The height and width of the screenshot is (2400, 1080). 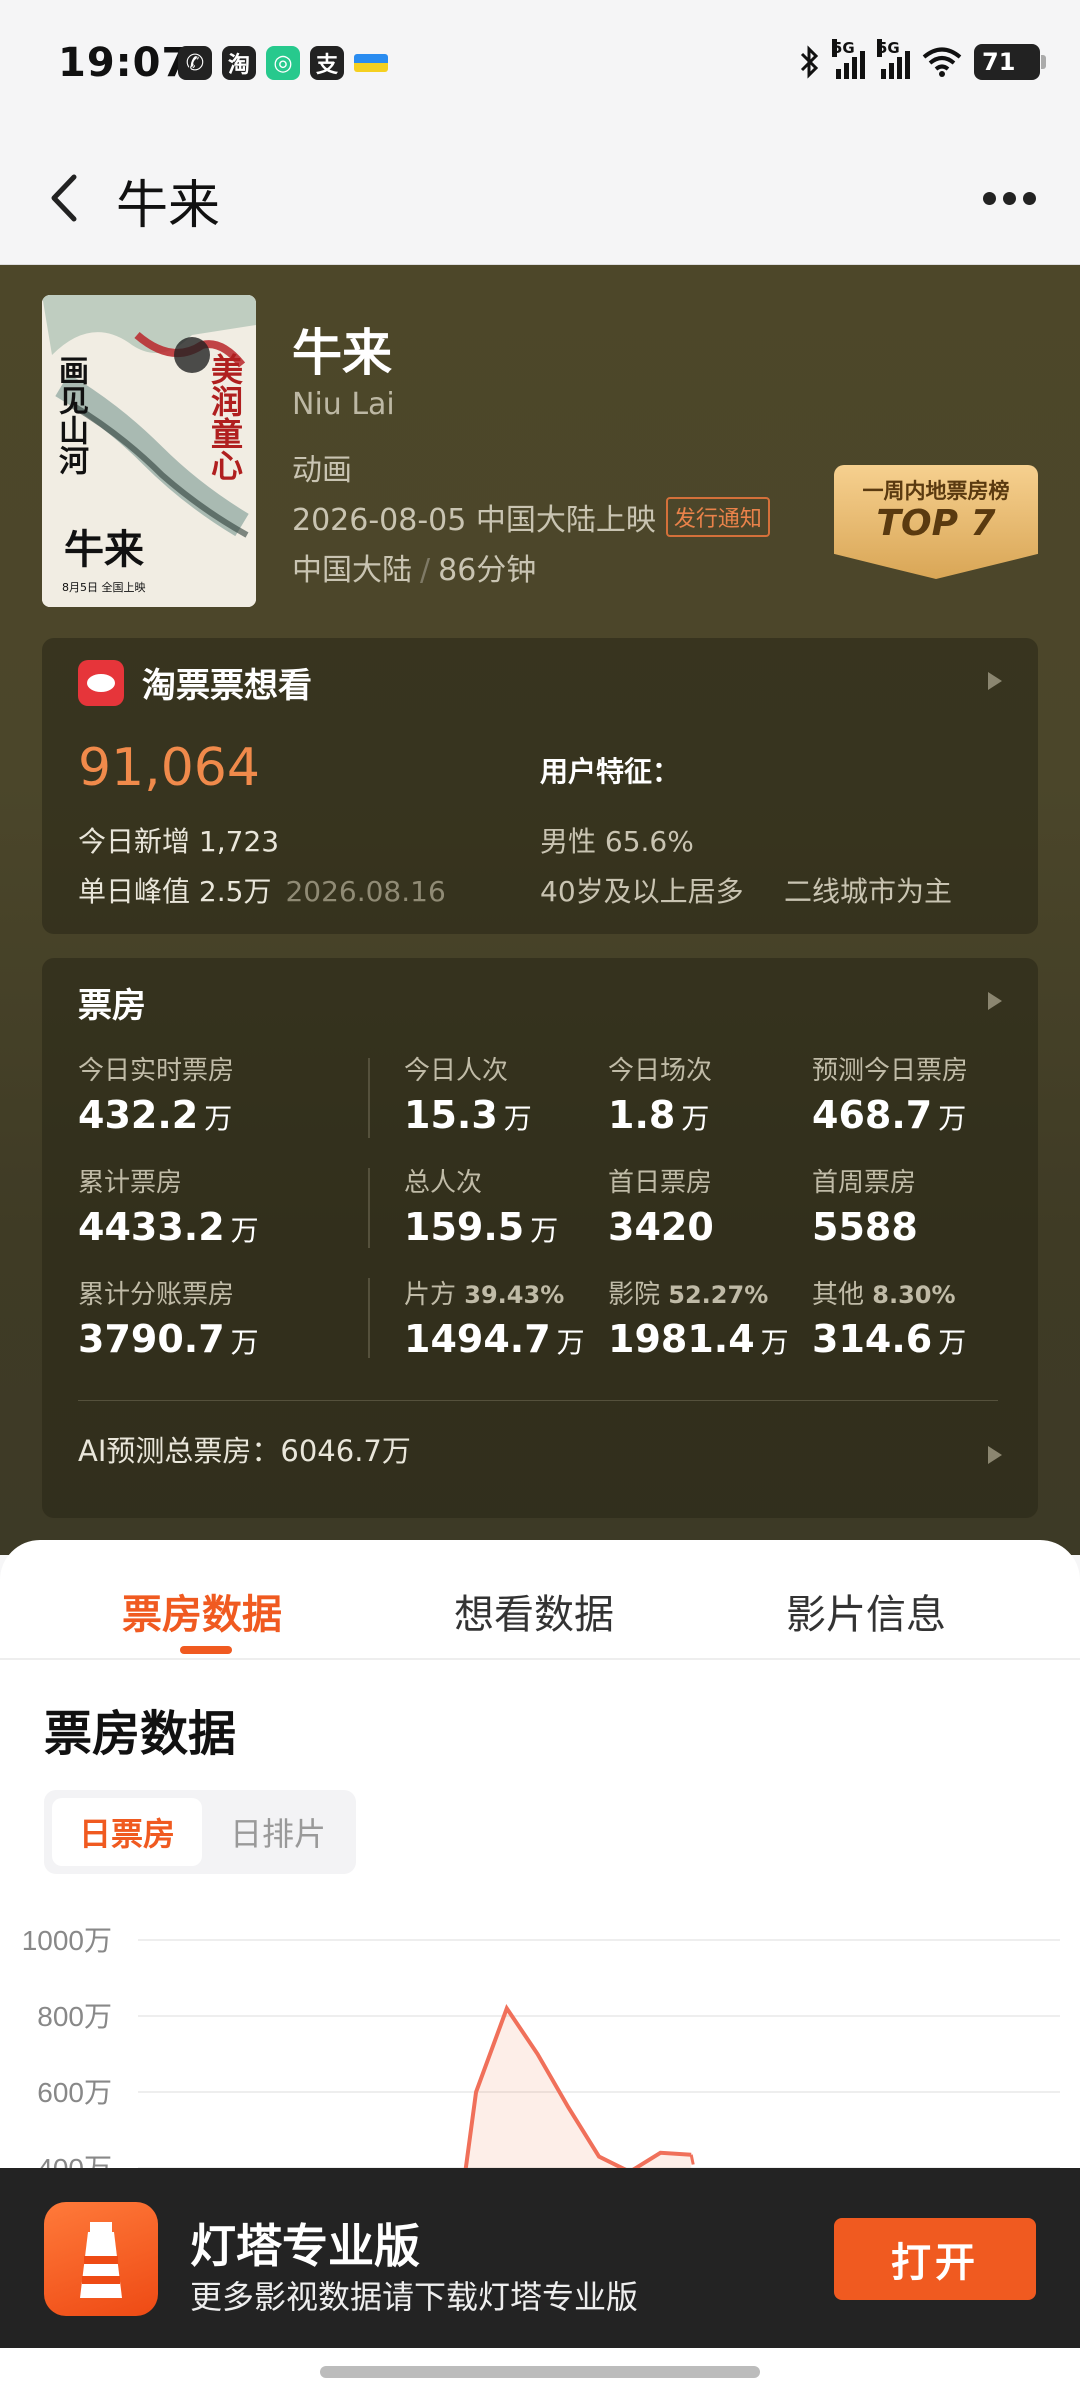 I want to click on today-shows: 今日场次 1.8 万, so click(x=660, y=1096).